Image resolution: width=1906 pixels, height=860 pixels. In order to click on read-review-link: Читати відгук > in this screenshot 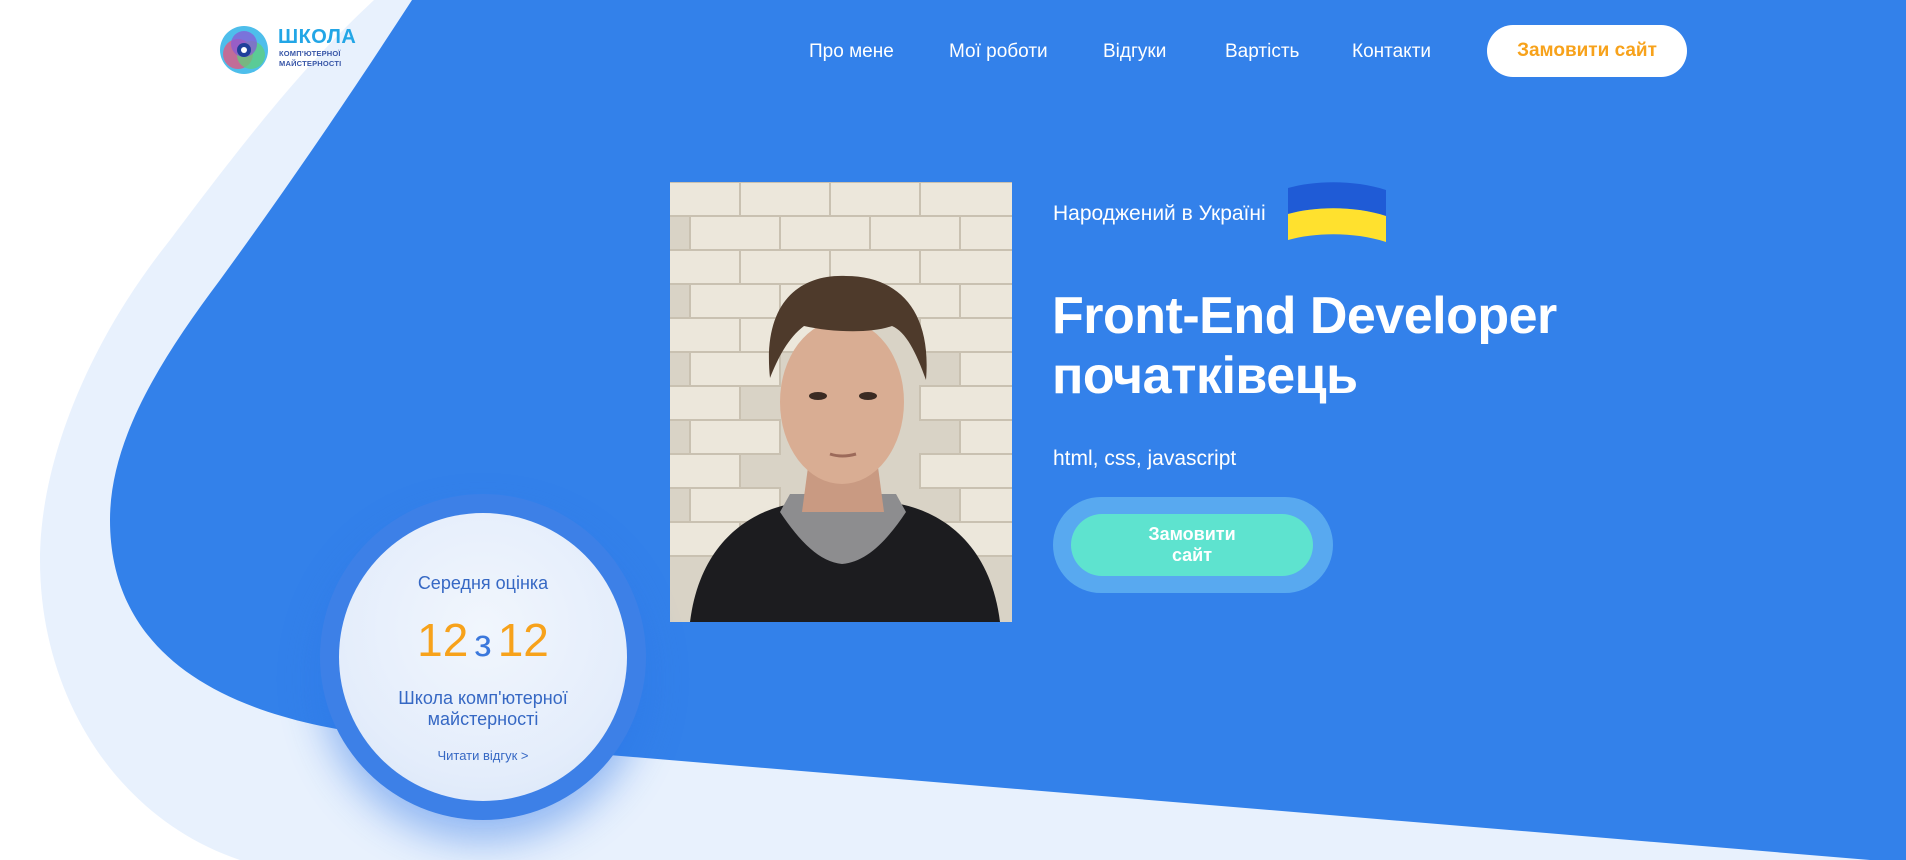, I will do `click(483, 756)`.